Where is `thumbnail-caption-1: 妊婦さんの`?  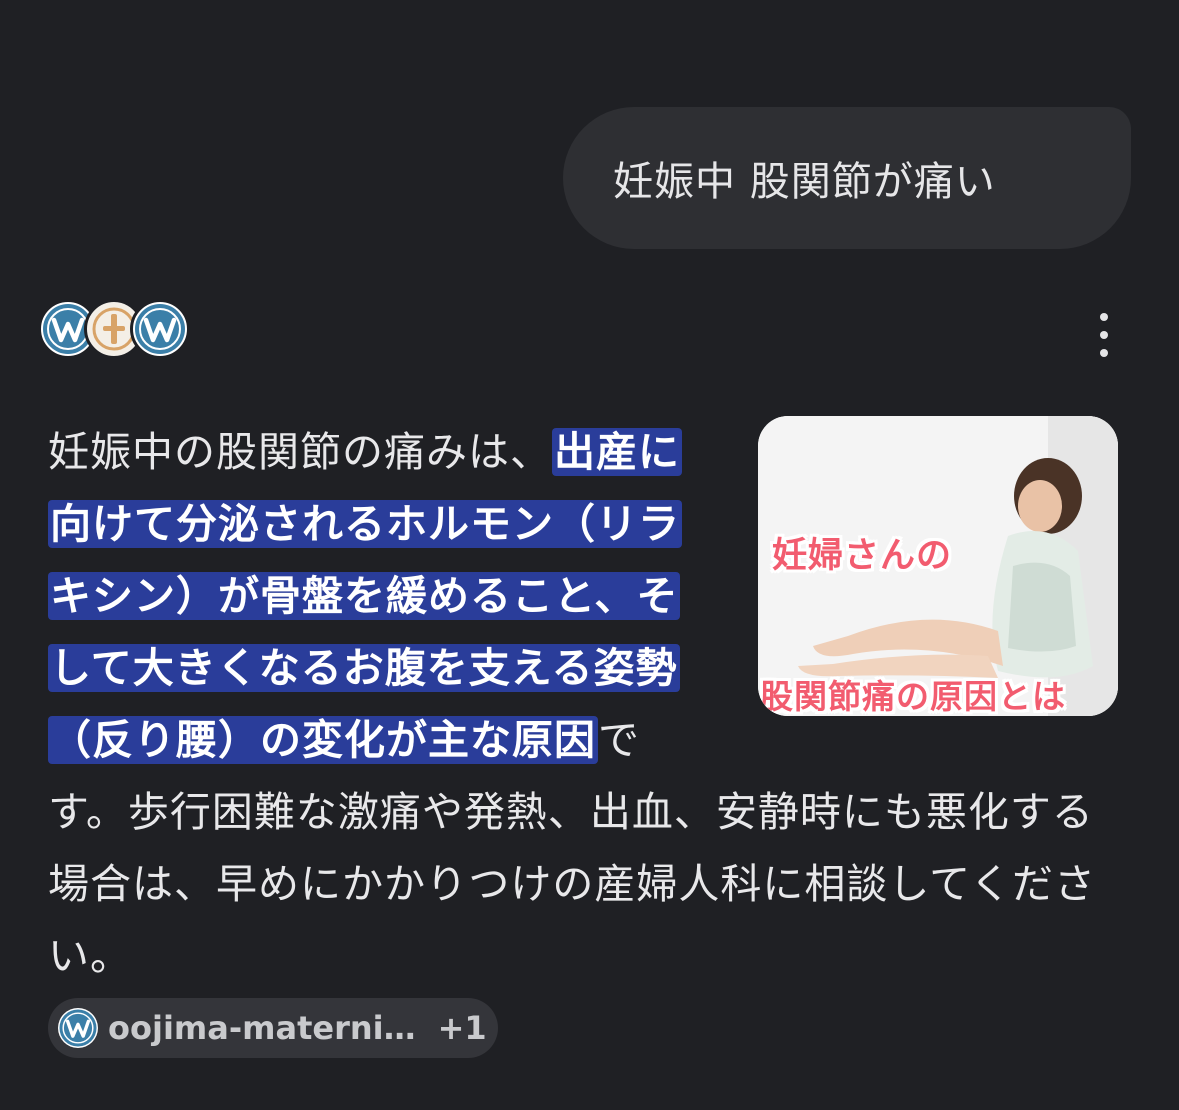 thumbnail-caption-1: 妊婦さんの is located at coordinates (862, 556).